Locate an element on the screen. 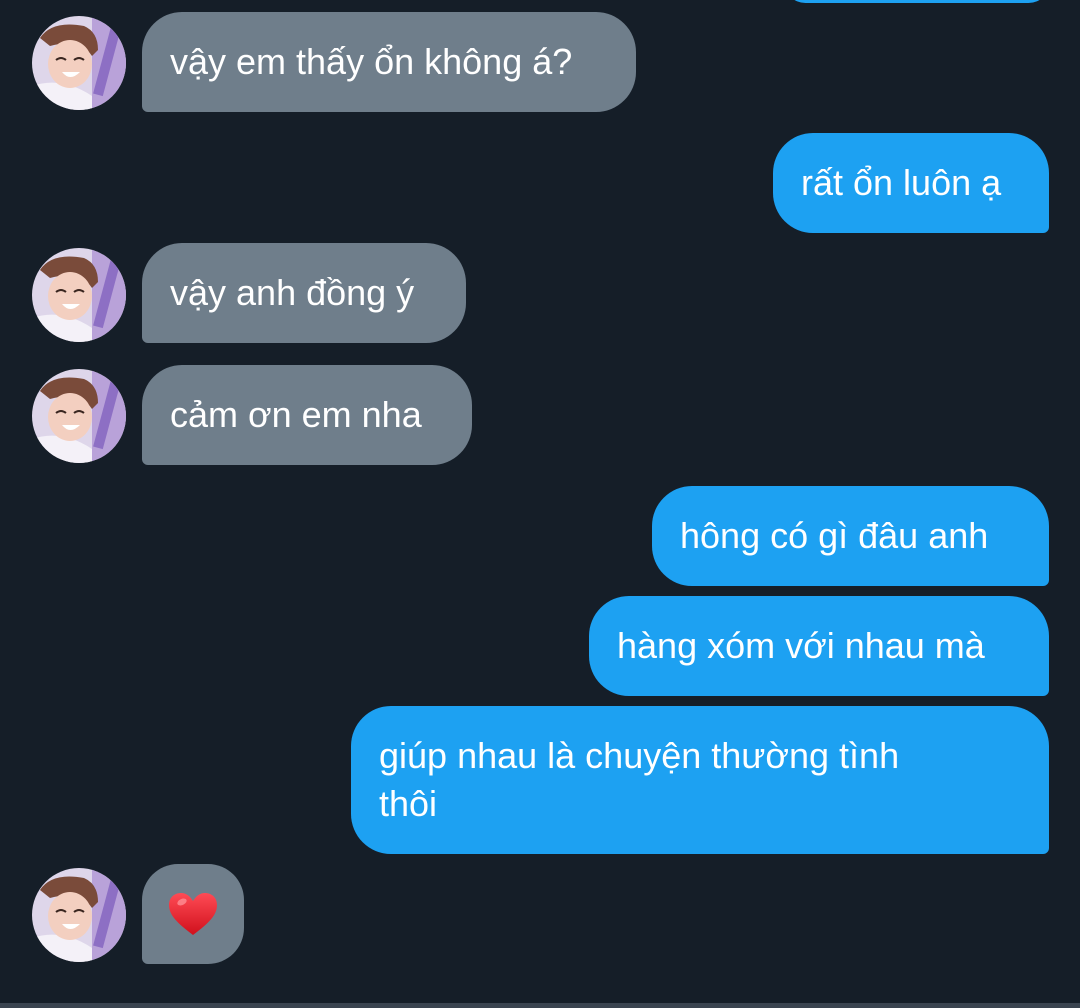 The width and height of the screenshot is (1080, 1008). message-bubble: rất ổn luôn ạ is located at coordinates (911, 183).